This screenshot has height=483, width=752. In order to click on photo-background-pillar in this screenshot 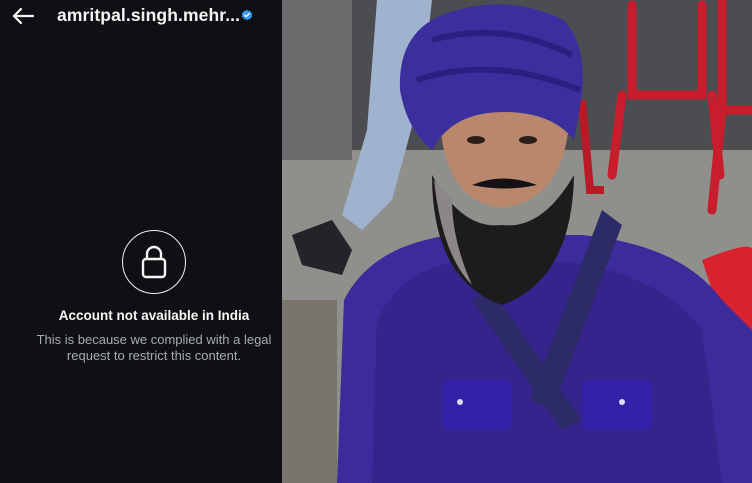, I will do `click(317, 80)`.